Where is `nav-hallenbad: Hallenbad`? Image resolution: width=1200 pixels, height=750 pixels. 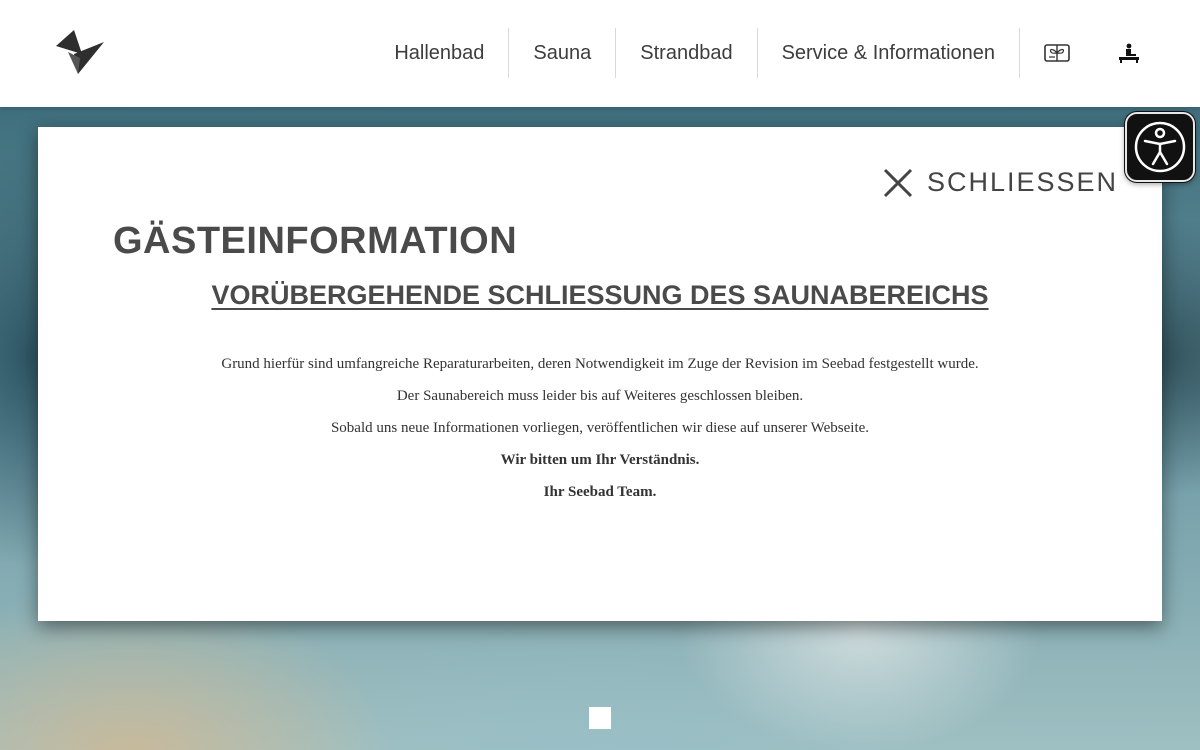 nav-hallenbad: Hallenbad is located at coordinates (439, 53).